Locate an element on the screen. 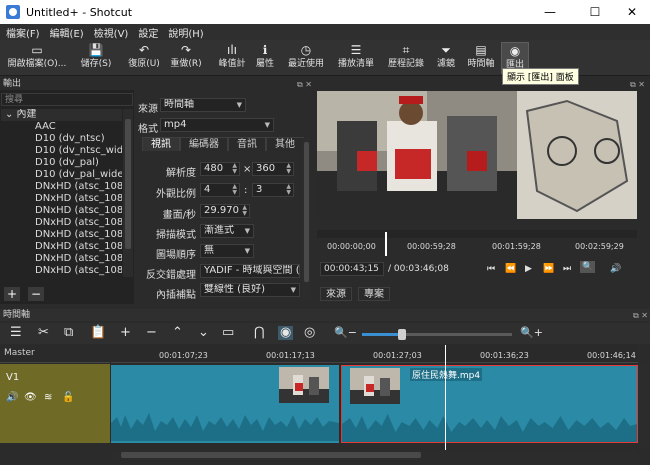 This screenshot has height=465, width=650. zoom-icon: 🔍 is located at coordinates (588, 267).